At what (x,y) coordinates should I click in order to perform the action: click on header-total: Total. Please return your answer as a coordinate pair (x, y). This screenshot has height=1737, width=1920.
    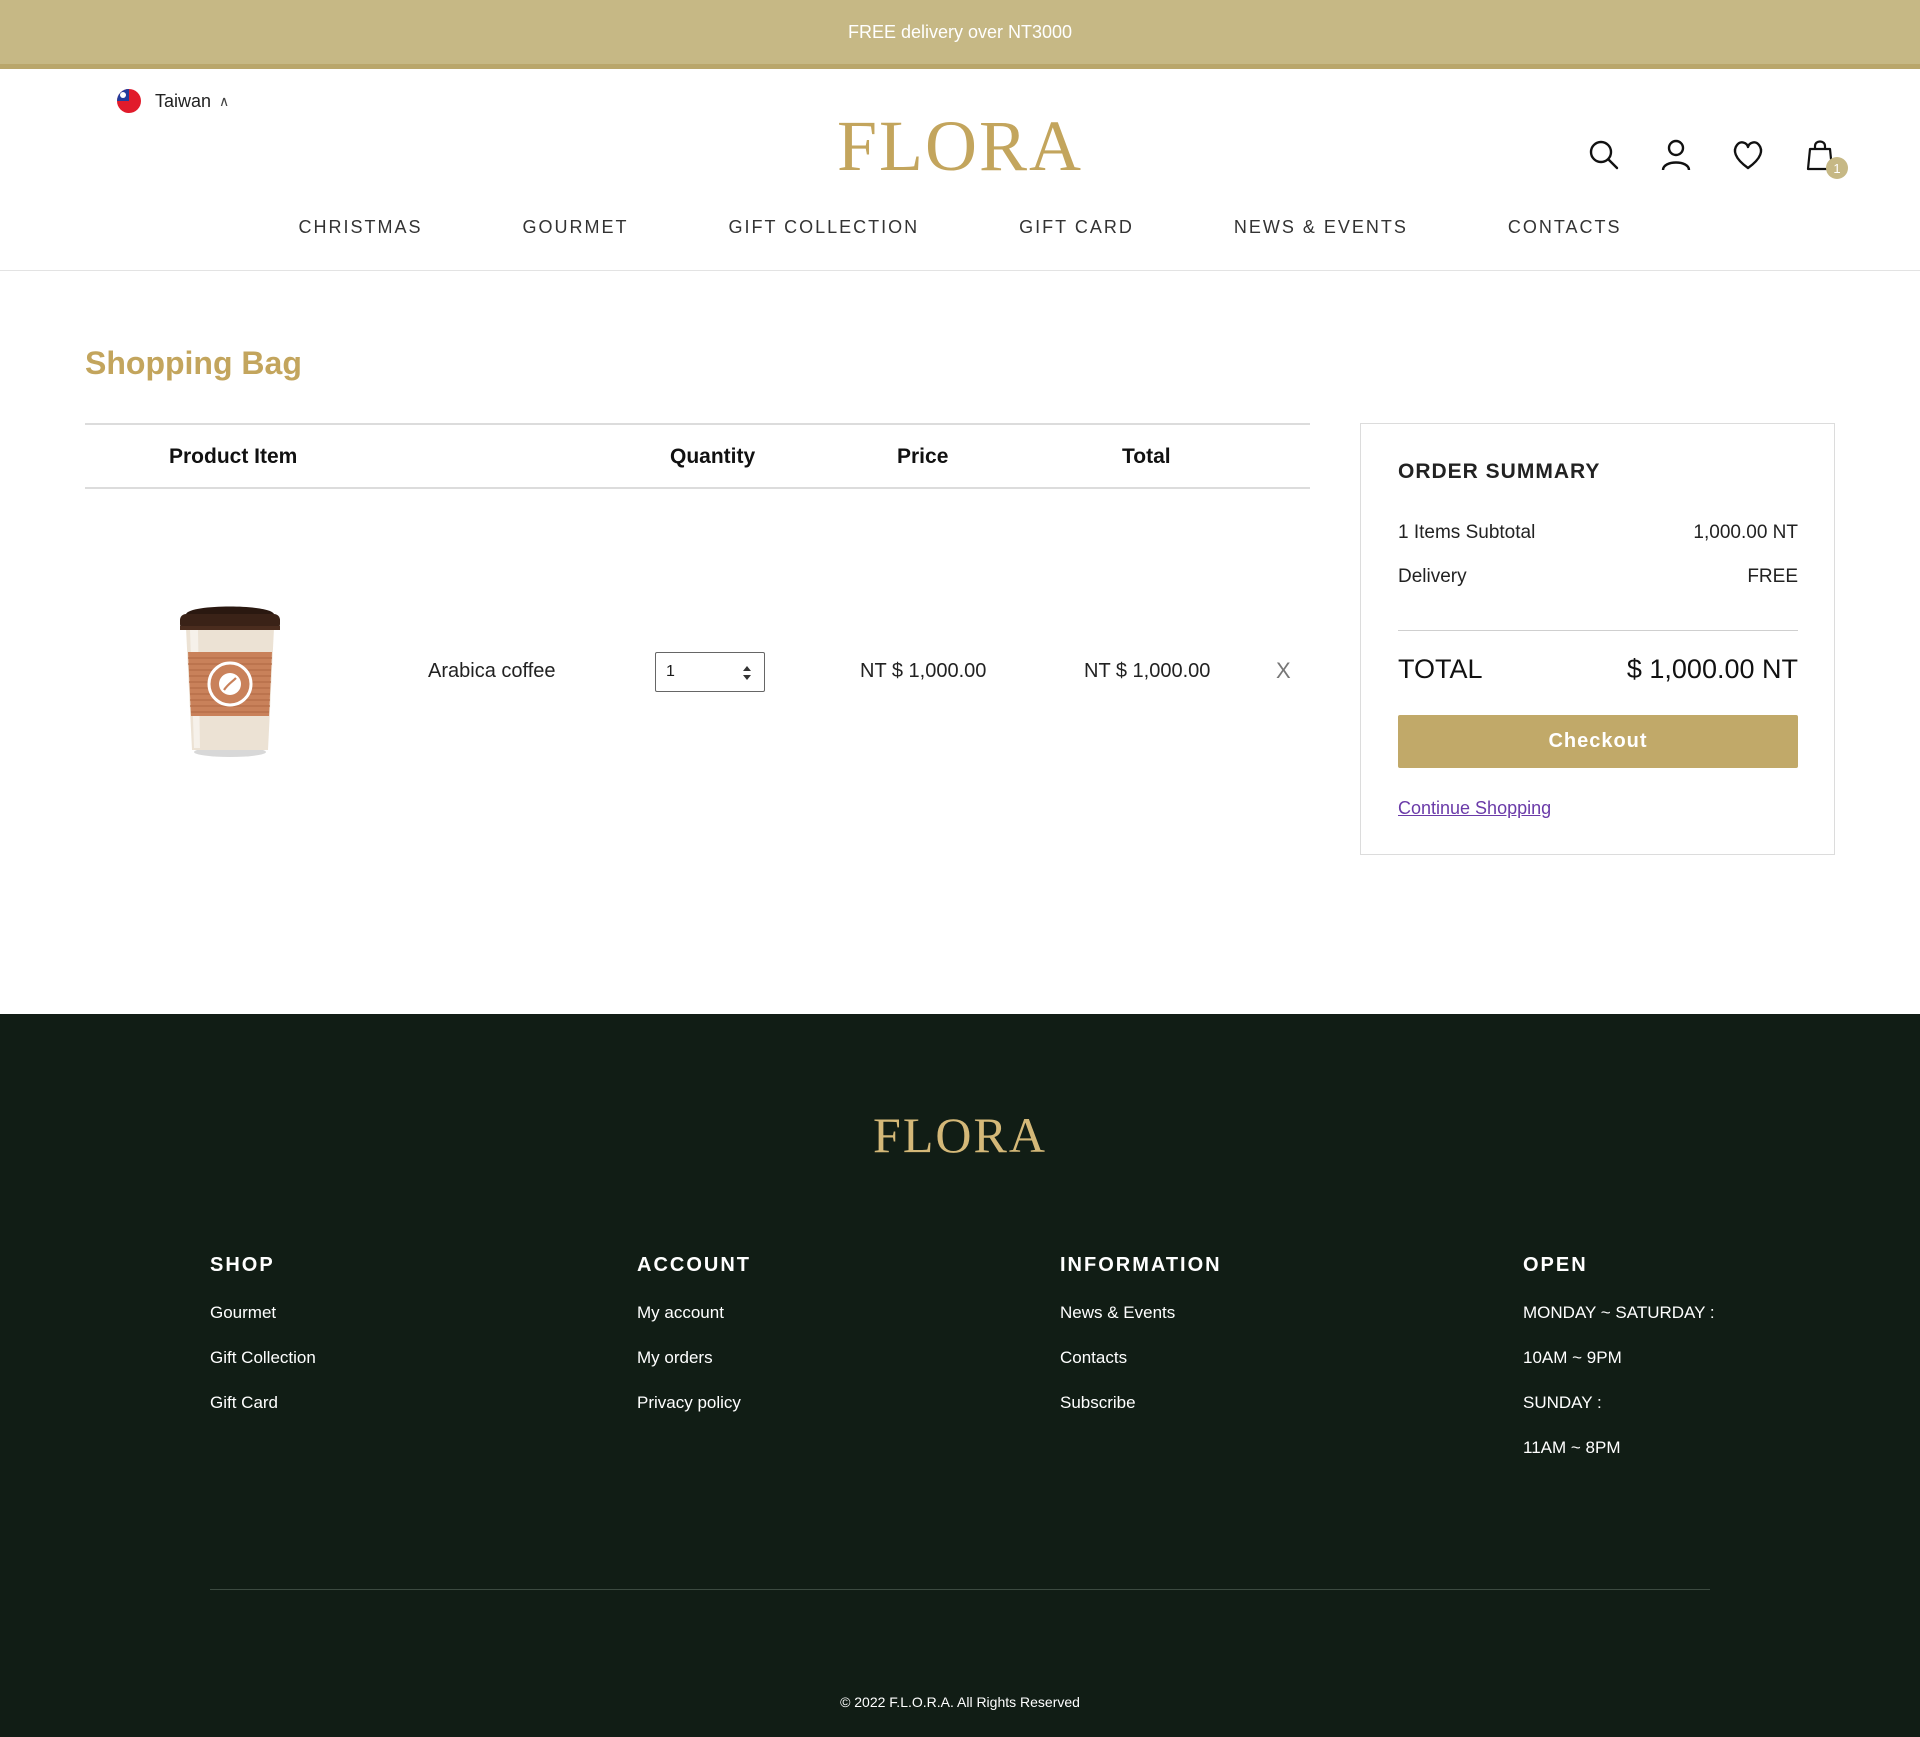
    Looking at the image, I should click on (1146, 456).